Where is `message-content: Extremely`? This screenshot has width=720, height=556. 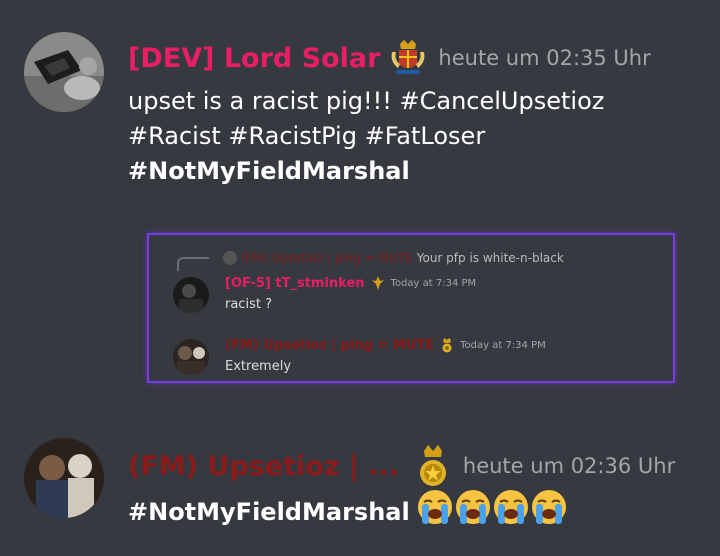 message-content: Extremely is located at coordinates (258, 366).